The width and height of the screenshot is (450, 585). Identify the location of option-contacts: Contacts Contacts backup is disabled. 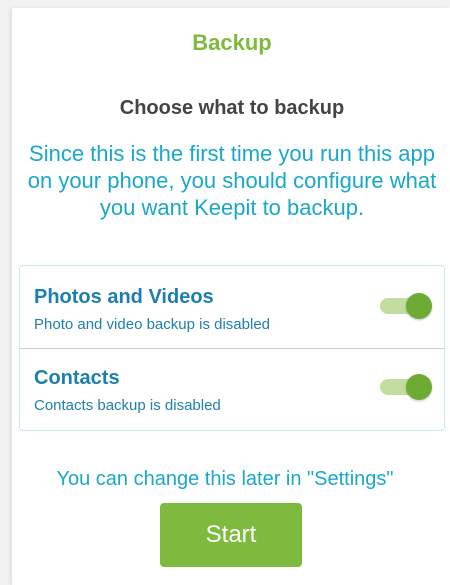
(232, 390).